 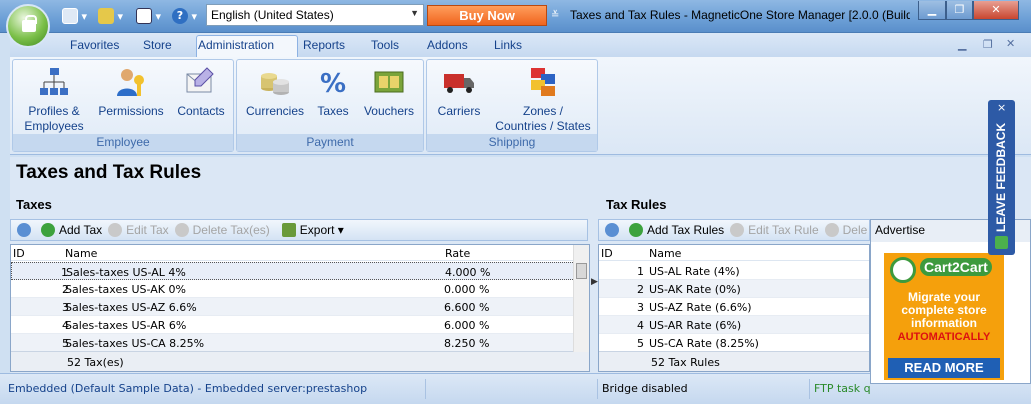 I want to click on percent-icon: %, so click(x=333, y=82).